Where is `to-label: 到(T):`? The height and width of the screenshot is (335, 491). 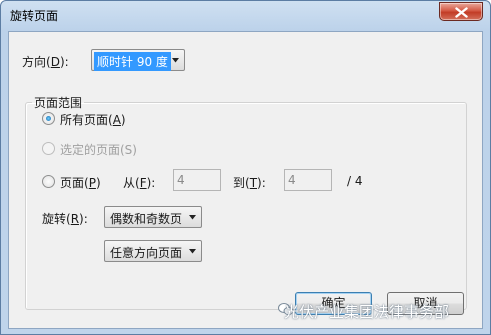 to-label: 到(T): is located at coordinates (249, 183).